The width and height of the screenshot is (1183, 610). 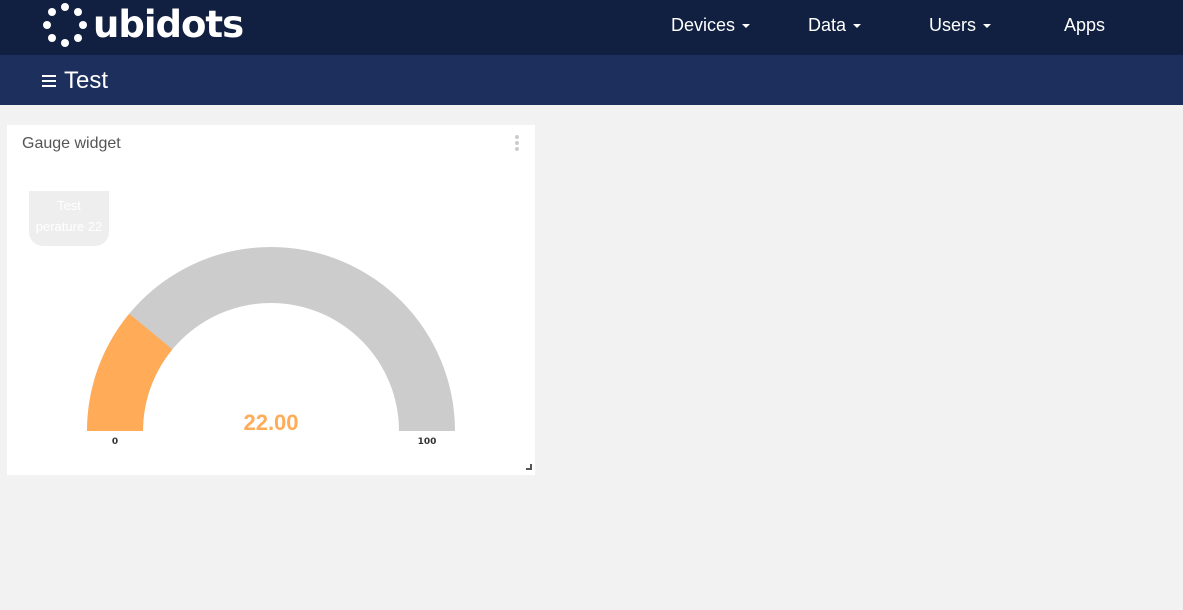 What do you see at coordinates (827, 24) in the screenshot?
I see `nav-data-label: Data` at bounding box center [827, 24].